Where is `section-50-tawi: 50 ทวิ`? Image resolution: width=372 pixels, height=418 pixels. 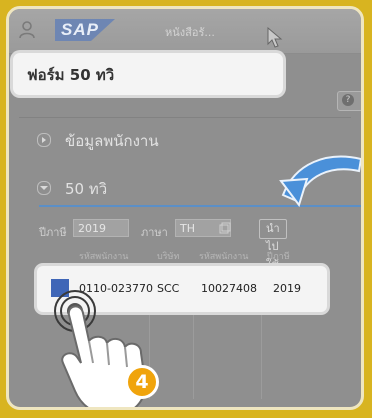 section-50-tawi: 50 ทวิ is located at coordinates (72, 189).